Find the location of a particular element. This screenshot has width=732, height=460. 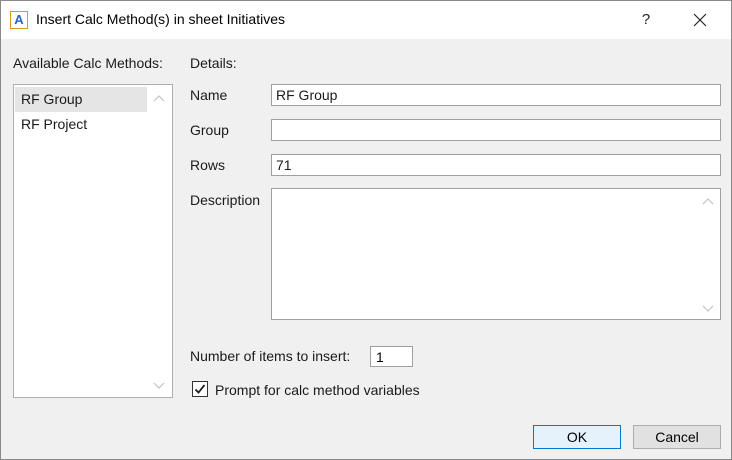

calc-methods-list: RF Group RF Project is located at coordinates (93, 241).